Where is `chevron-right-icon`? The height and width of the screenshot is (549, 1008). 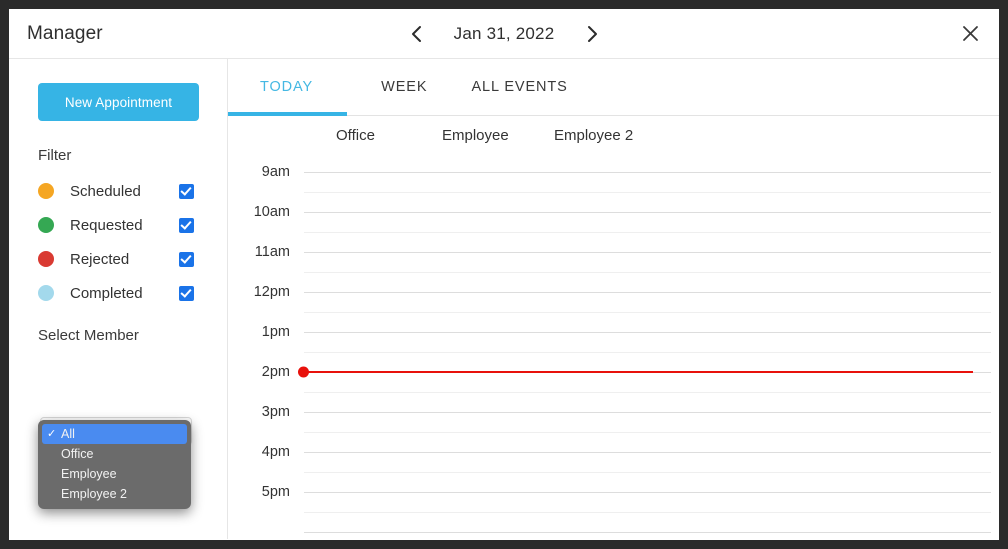 chevron-right-icon is located at coordinates (592, 34).